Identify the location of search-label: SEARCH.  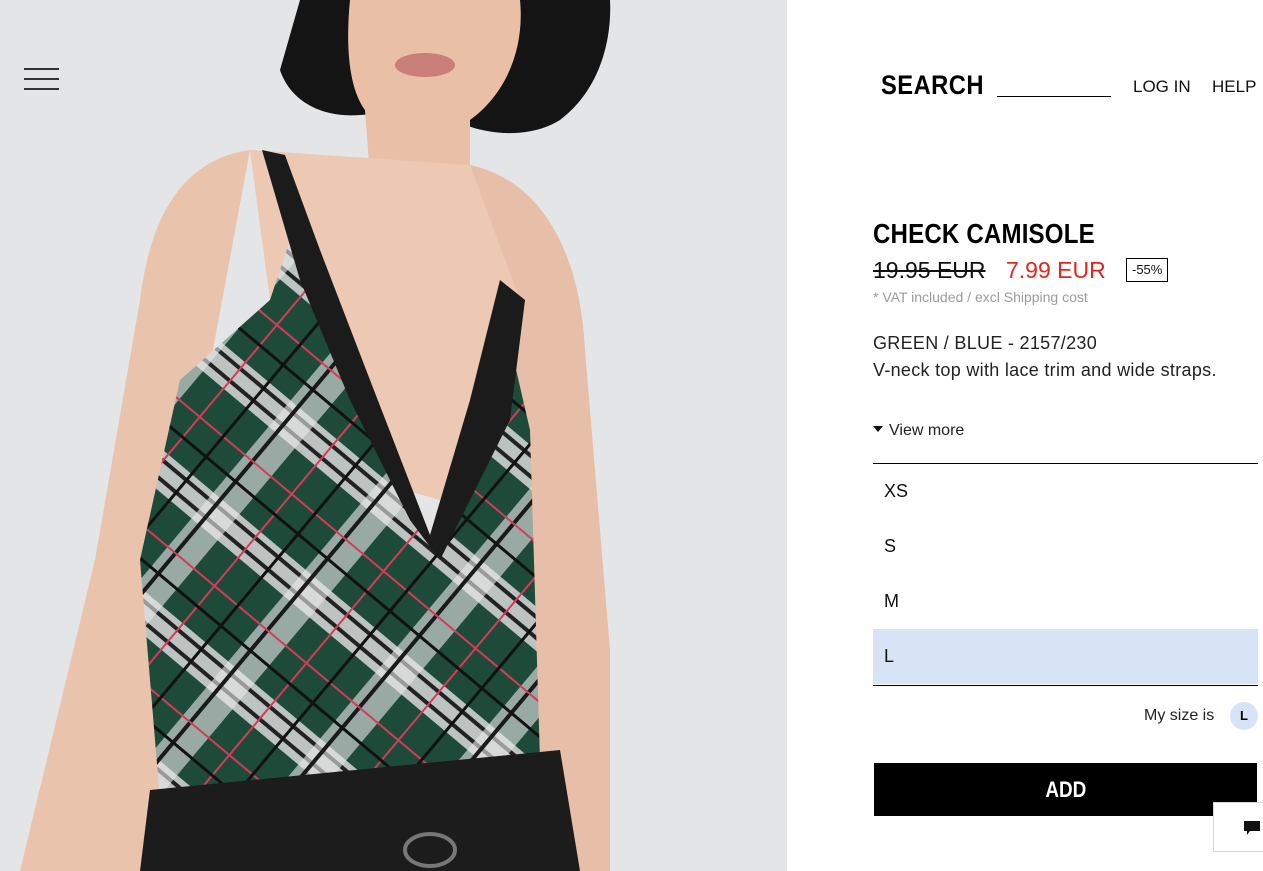
(932, 85).